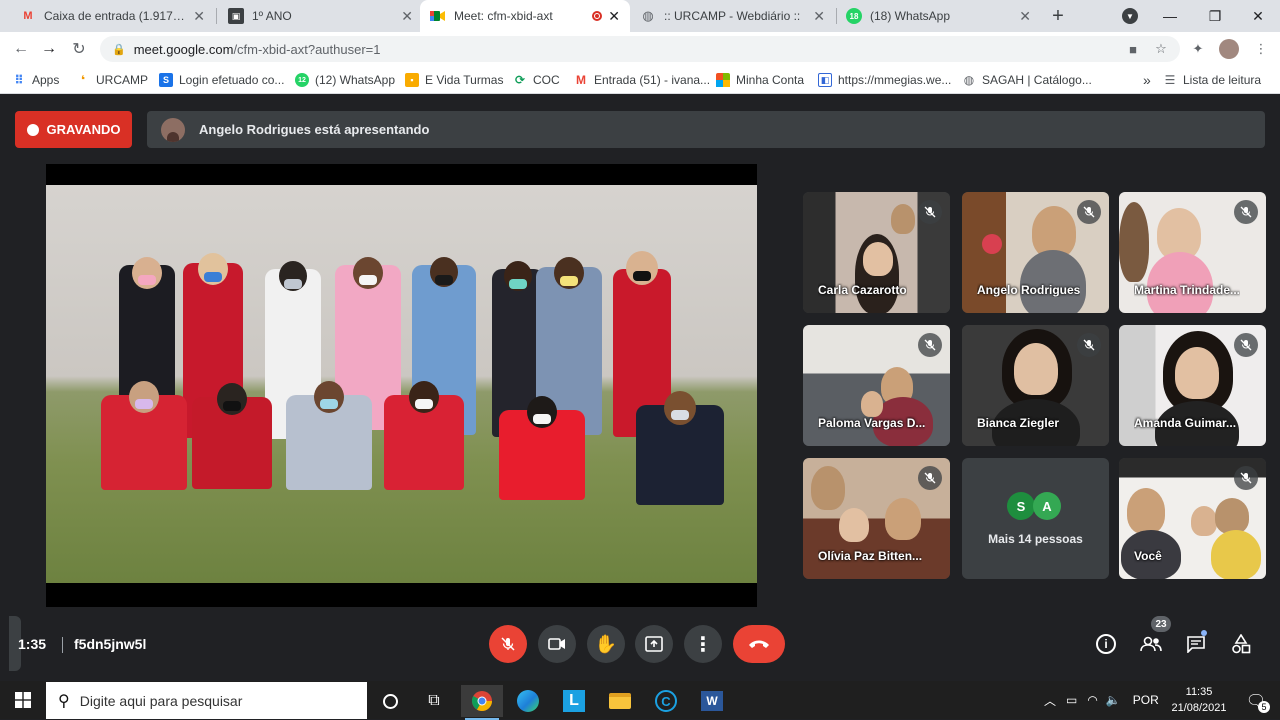 The width and height of the screenshot is (1280, 720). What do you see at coordinates (938, 16) in the screenshot?
I see `tab-whatsapp: 18 (18) WhatsApp ✕` at bounding box center [938, 16].